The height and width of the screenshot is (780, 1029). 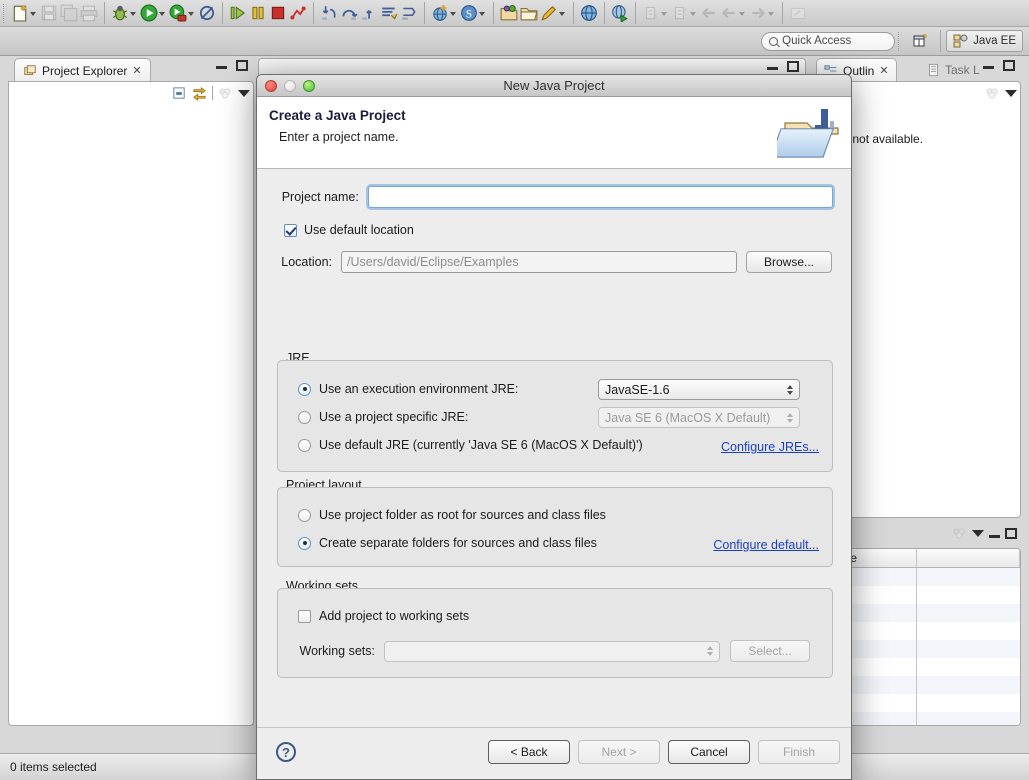 I want to click on step-return-button, so click(x=369, y=13).